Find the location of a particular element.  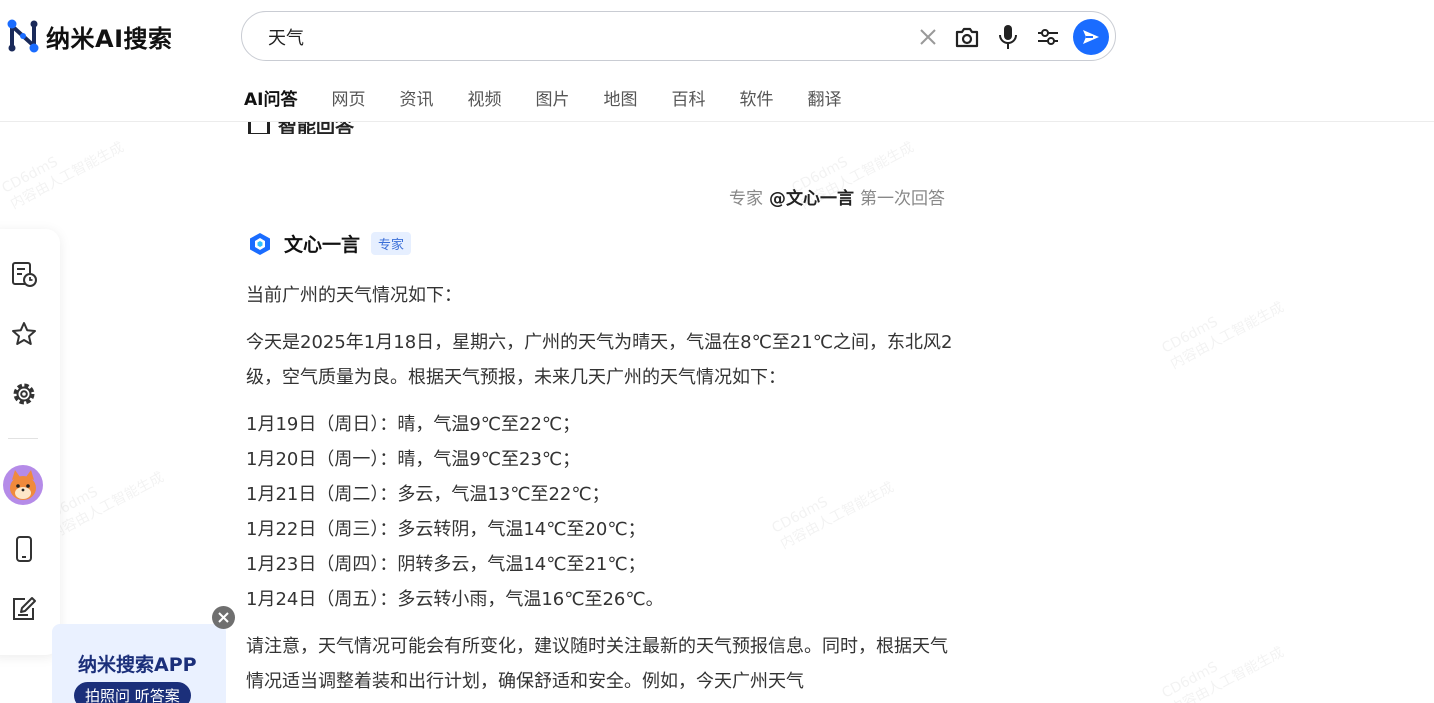

search-box is located at coordinates (678, 36).